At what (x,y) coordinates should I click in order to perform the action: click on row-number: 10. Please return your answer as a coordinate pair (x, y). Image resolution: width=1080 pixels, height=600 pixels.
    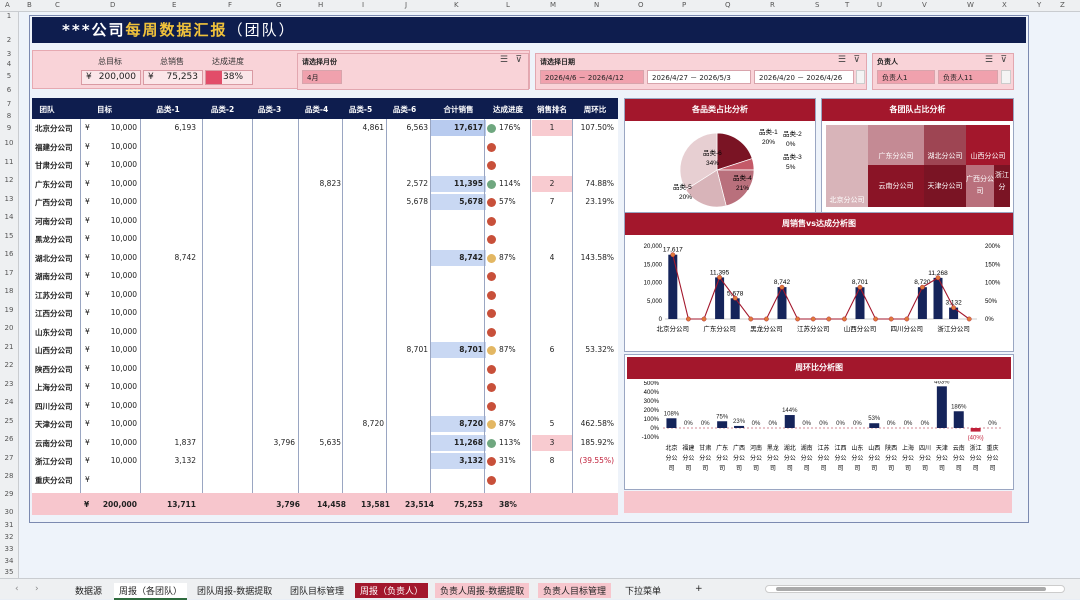
    Looking at the image, I should click on (9, 143).